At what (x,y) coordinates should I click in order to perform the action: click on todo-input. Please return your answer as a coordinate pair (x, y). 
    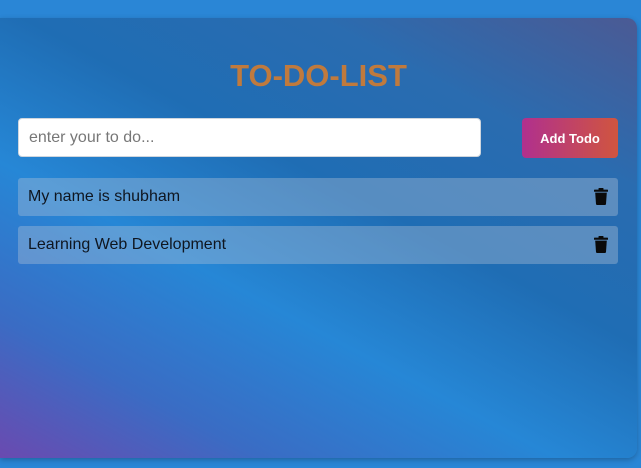
    Looking at the image, I should click on (249, 137).